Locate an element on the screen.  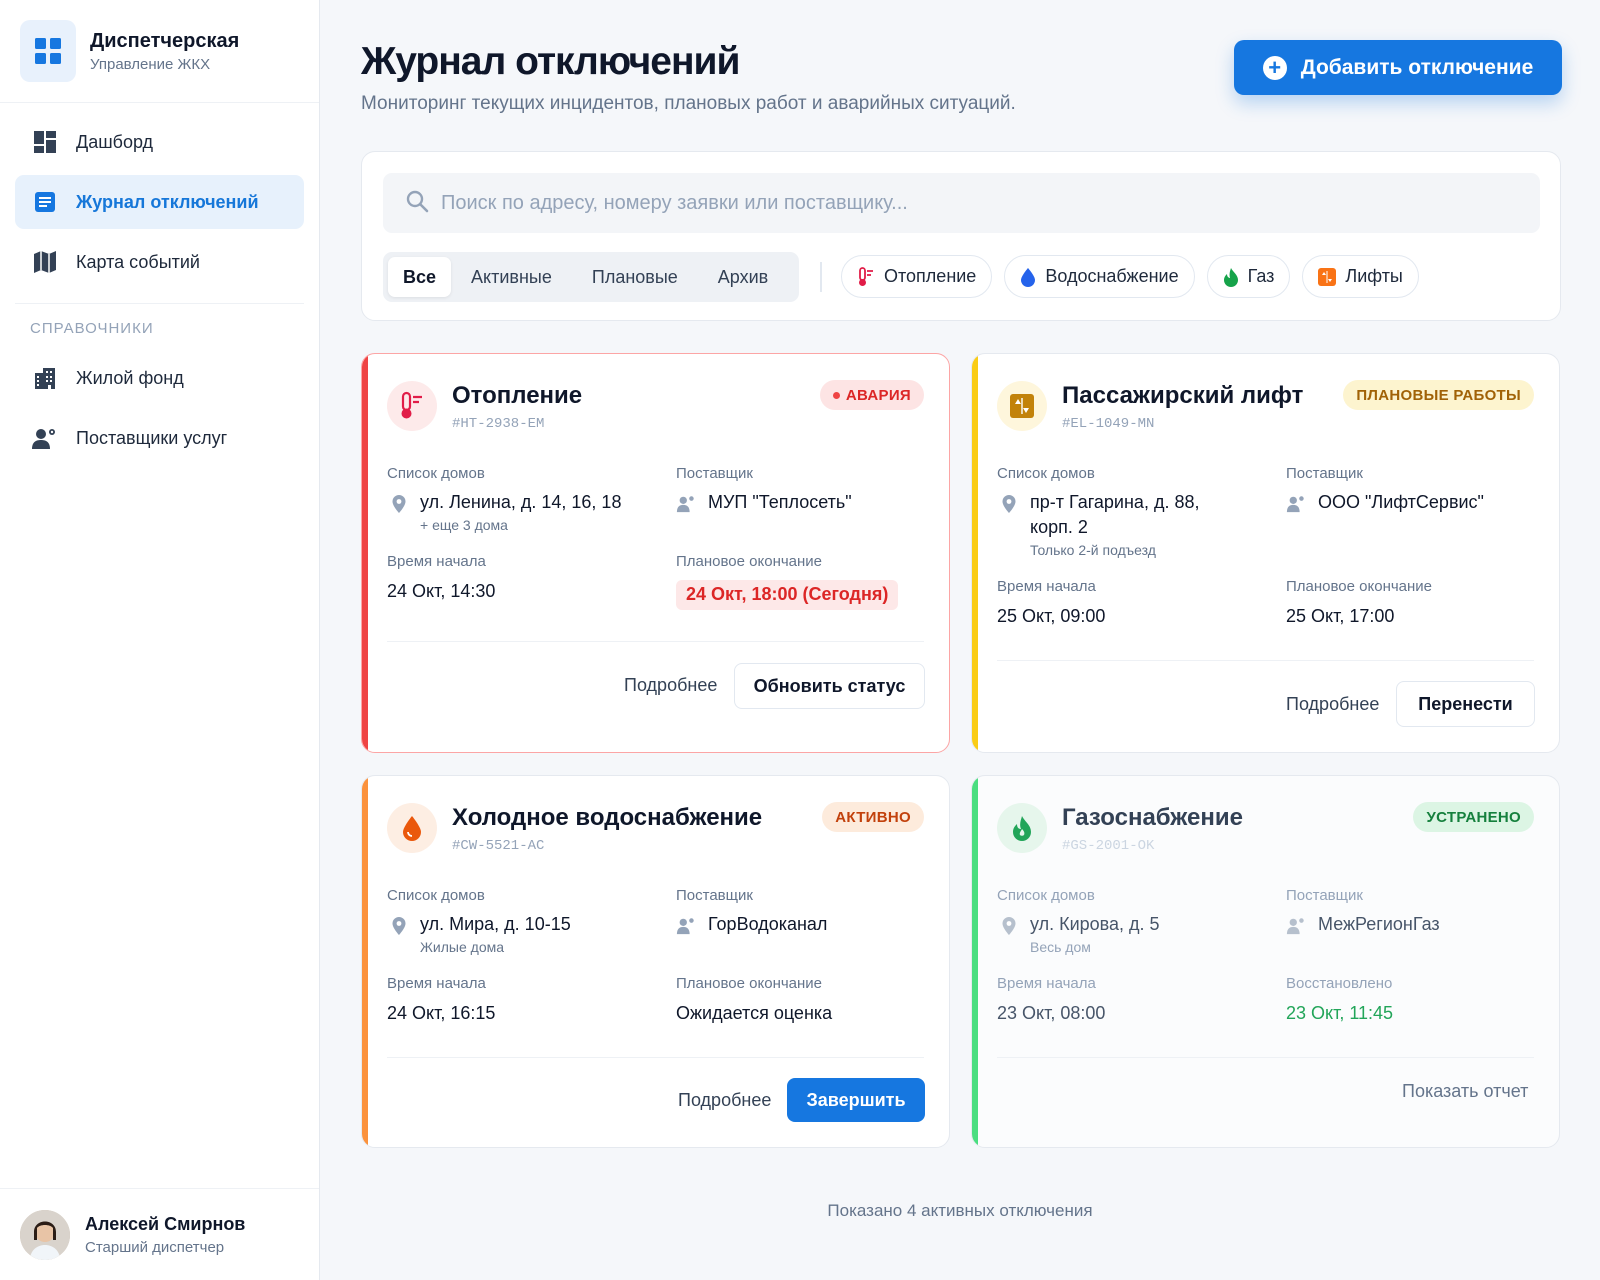
reschedule-button: Перенести is located at coordinates (1465, 704).